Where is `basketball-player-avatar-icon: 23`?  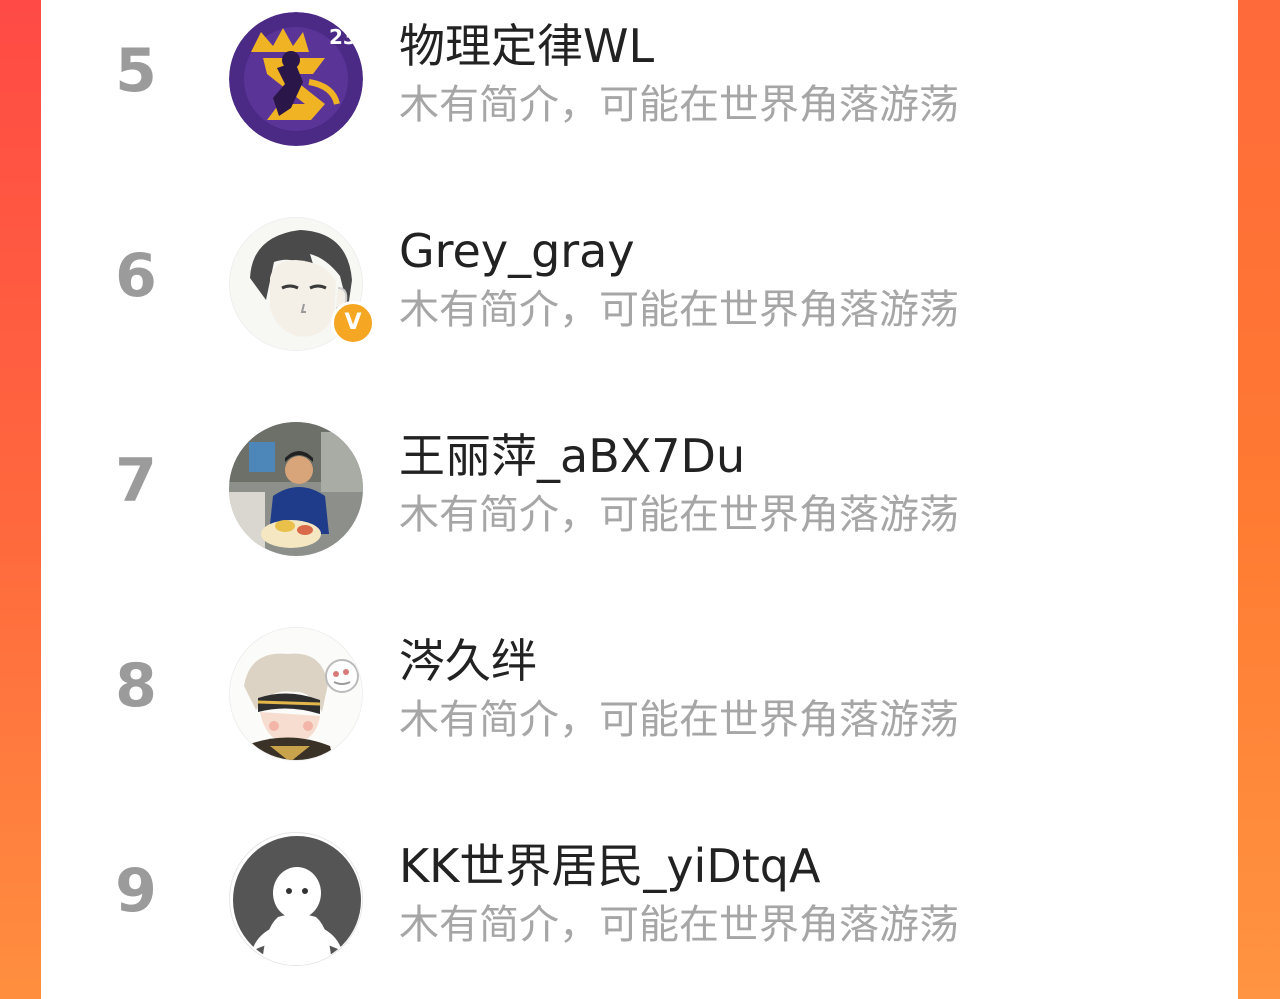 basketball-player-avatar-icon: 23 is located at coordinates (296, 79).